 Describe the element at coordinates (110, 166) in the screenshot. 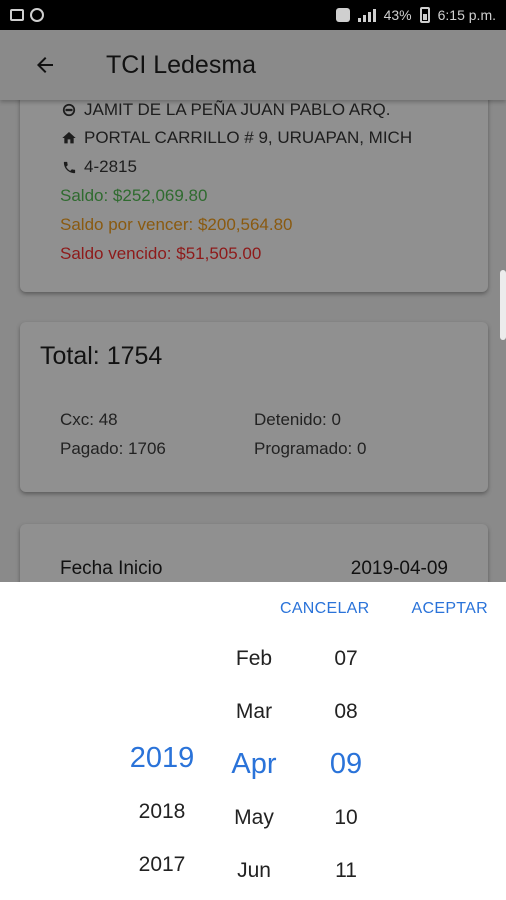

I see `client-phone: 4-2815` at that location.